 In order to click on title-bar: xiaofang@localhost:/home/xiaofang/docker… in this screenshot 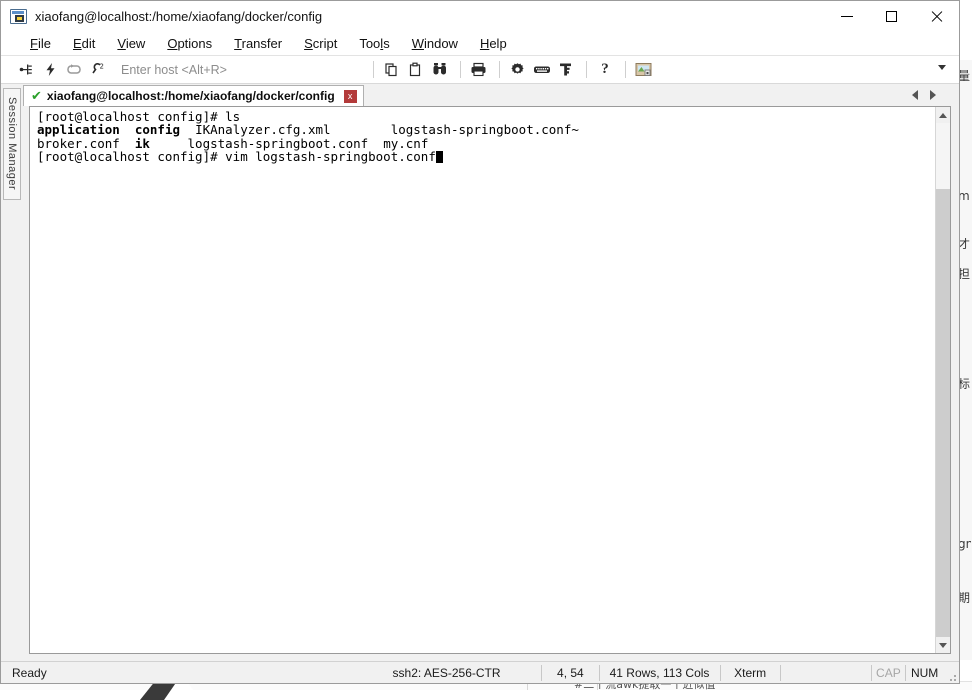, I will do `click(480, 16)`.